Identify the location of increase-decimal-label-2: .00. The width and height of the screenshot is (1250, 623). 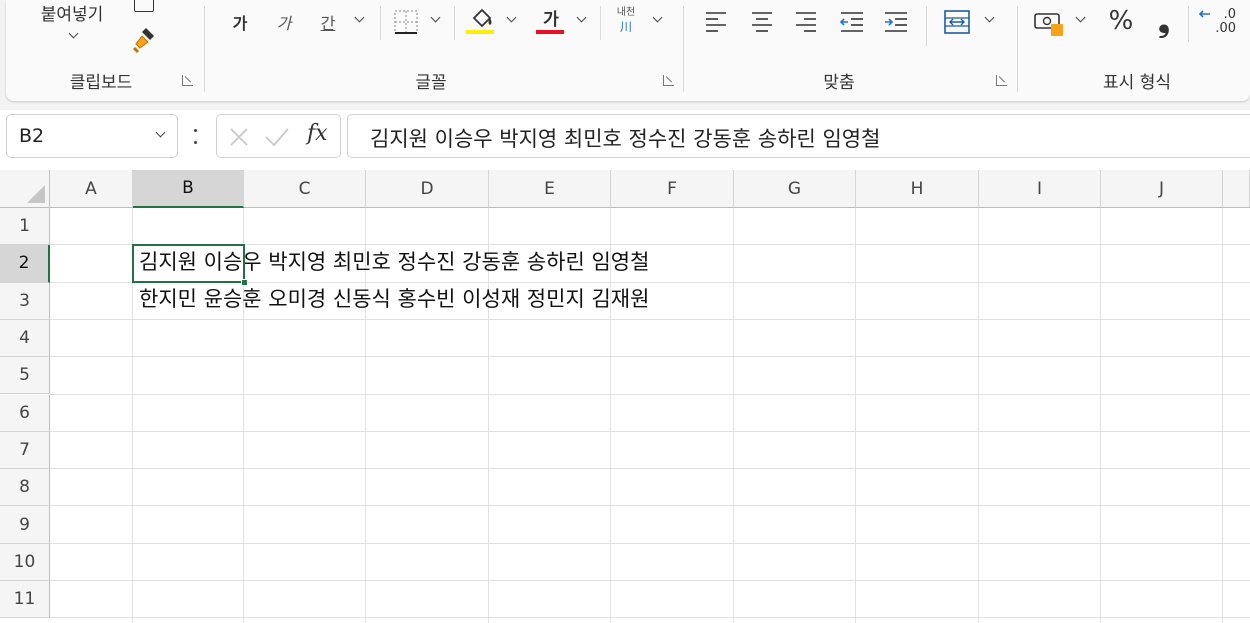
(1225, 28).